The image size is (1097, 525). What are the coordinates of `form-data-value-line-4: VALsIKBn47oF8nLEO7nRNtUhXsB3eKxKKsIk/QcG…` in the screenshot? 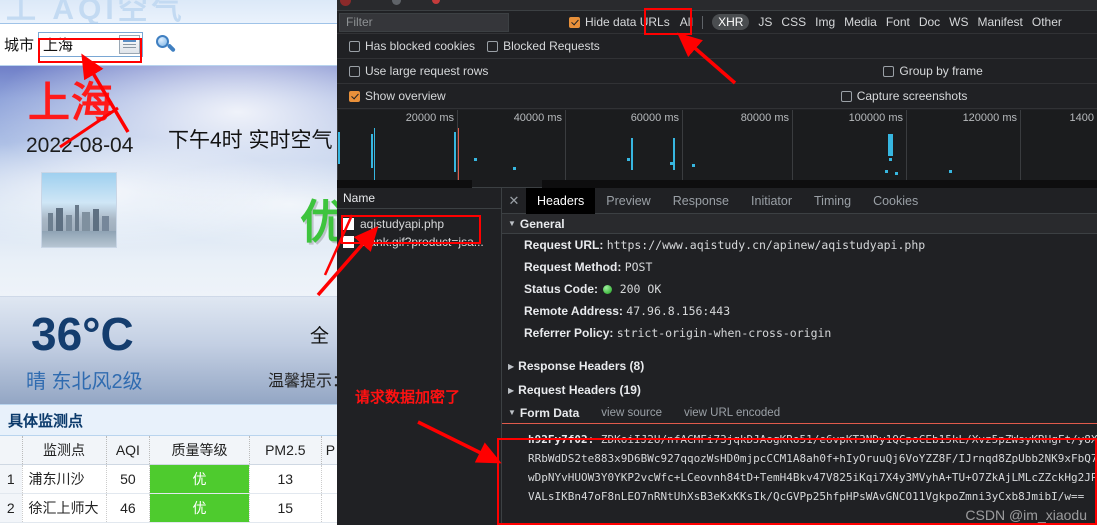 It's located at (806, 496).